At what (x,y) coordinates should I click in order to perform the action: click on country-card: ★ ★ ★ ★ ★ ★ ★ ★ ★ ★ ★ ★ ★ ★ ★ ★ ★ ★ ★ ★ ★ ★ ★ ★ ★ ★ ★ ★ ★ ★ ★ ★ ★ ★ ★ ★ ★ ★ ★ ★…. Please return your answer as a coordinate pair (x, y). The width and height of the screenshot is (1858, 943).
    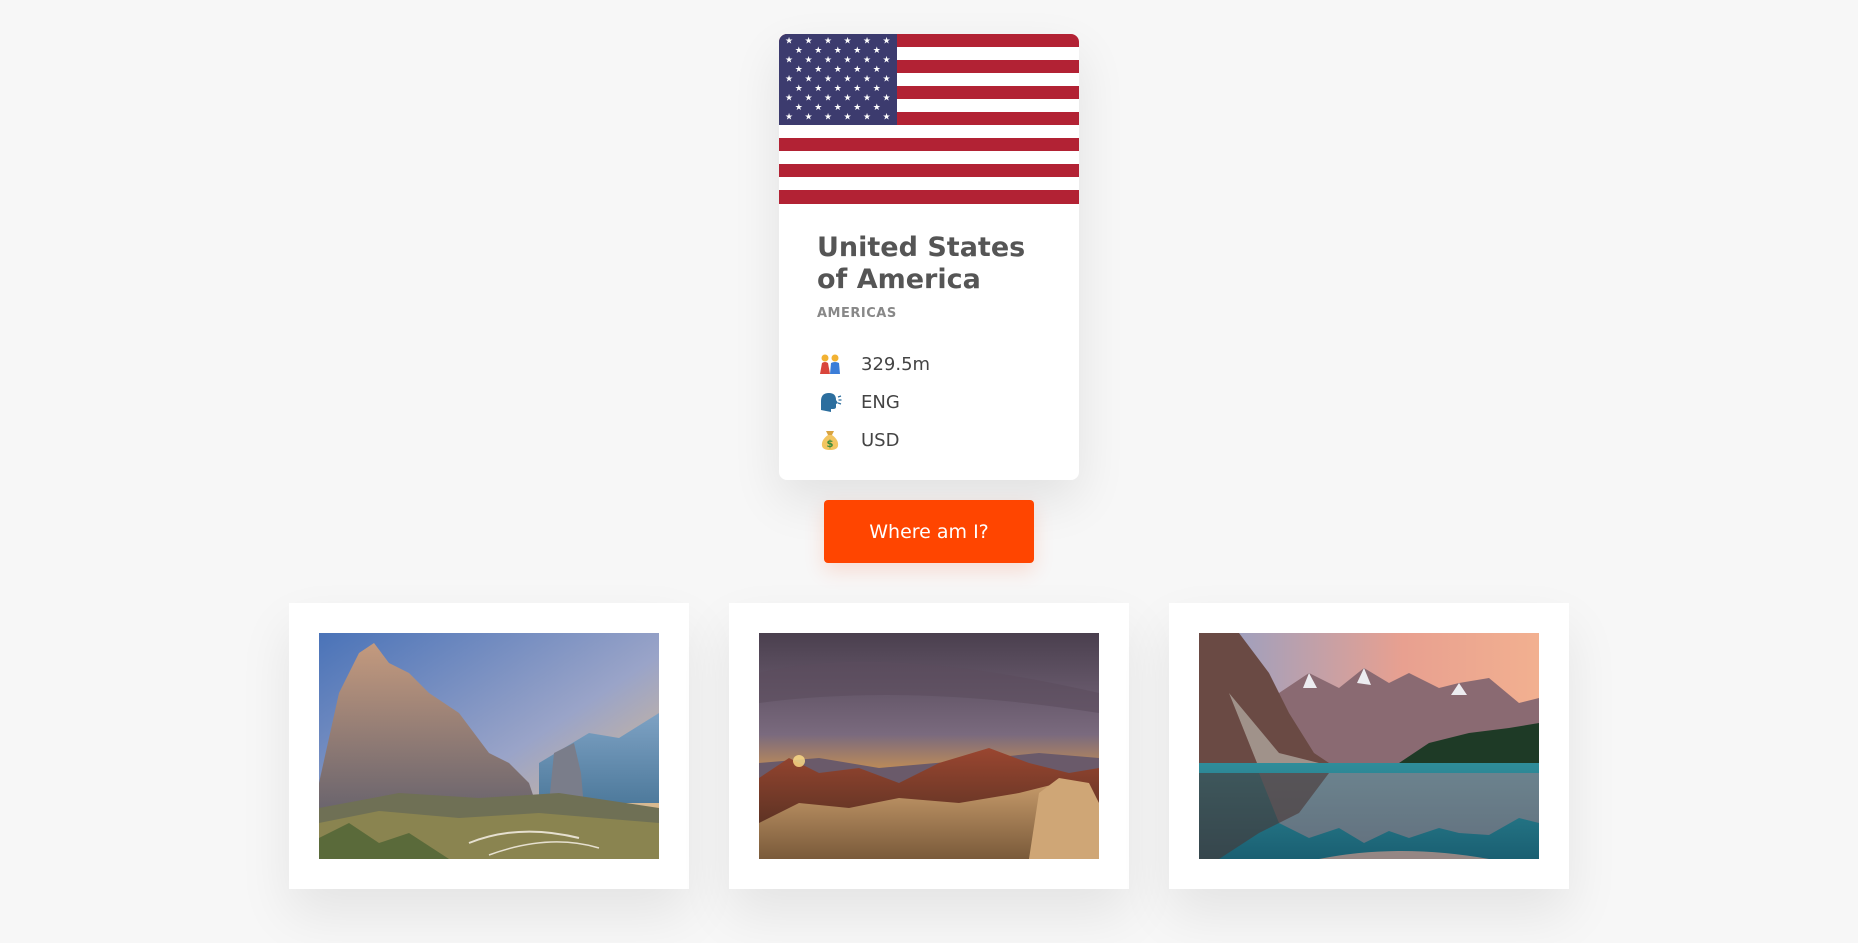
    Looking at the image, I should click on (929, 257).